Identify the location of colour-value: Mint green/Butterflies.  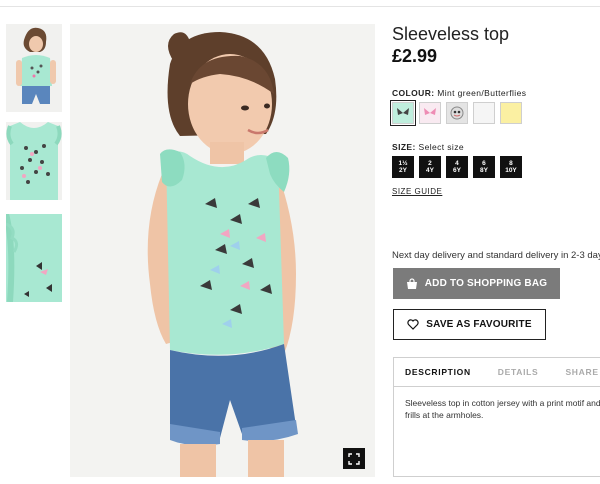
(482, 93).